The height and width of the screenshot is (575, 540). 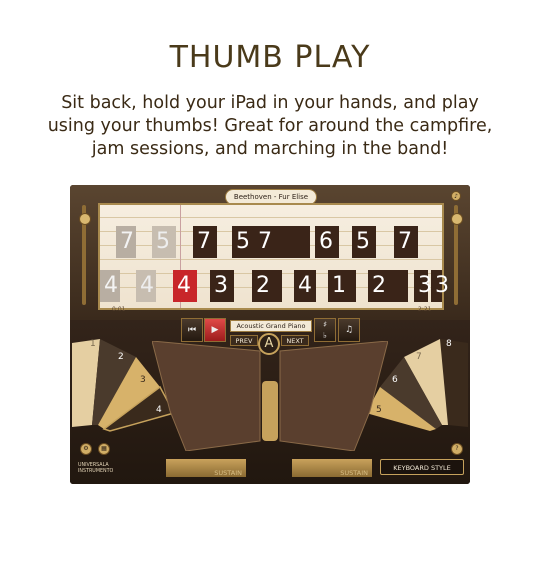 I want to click on note-block-active: 4, so click(x=185, y=286).